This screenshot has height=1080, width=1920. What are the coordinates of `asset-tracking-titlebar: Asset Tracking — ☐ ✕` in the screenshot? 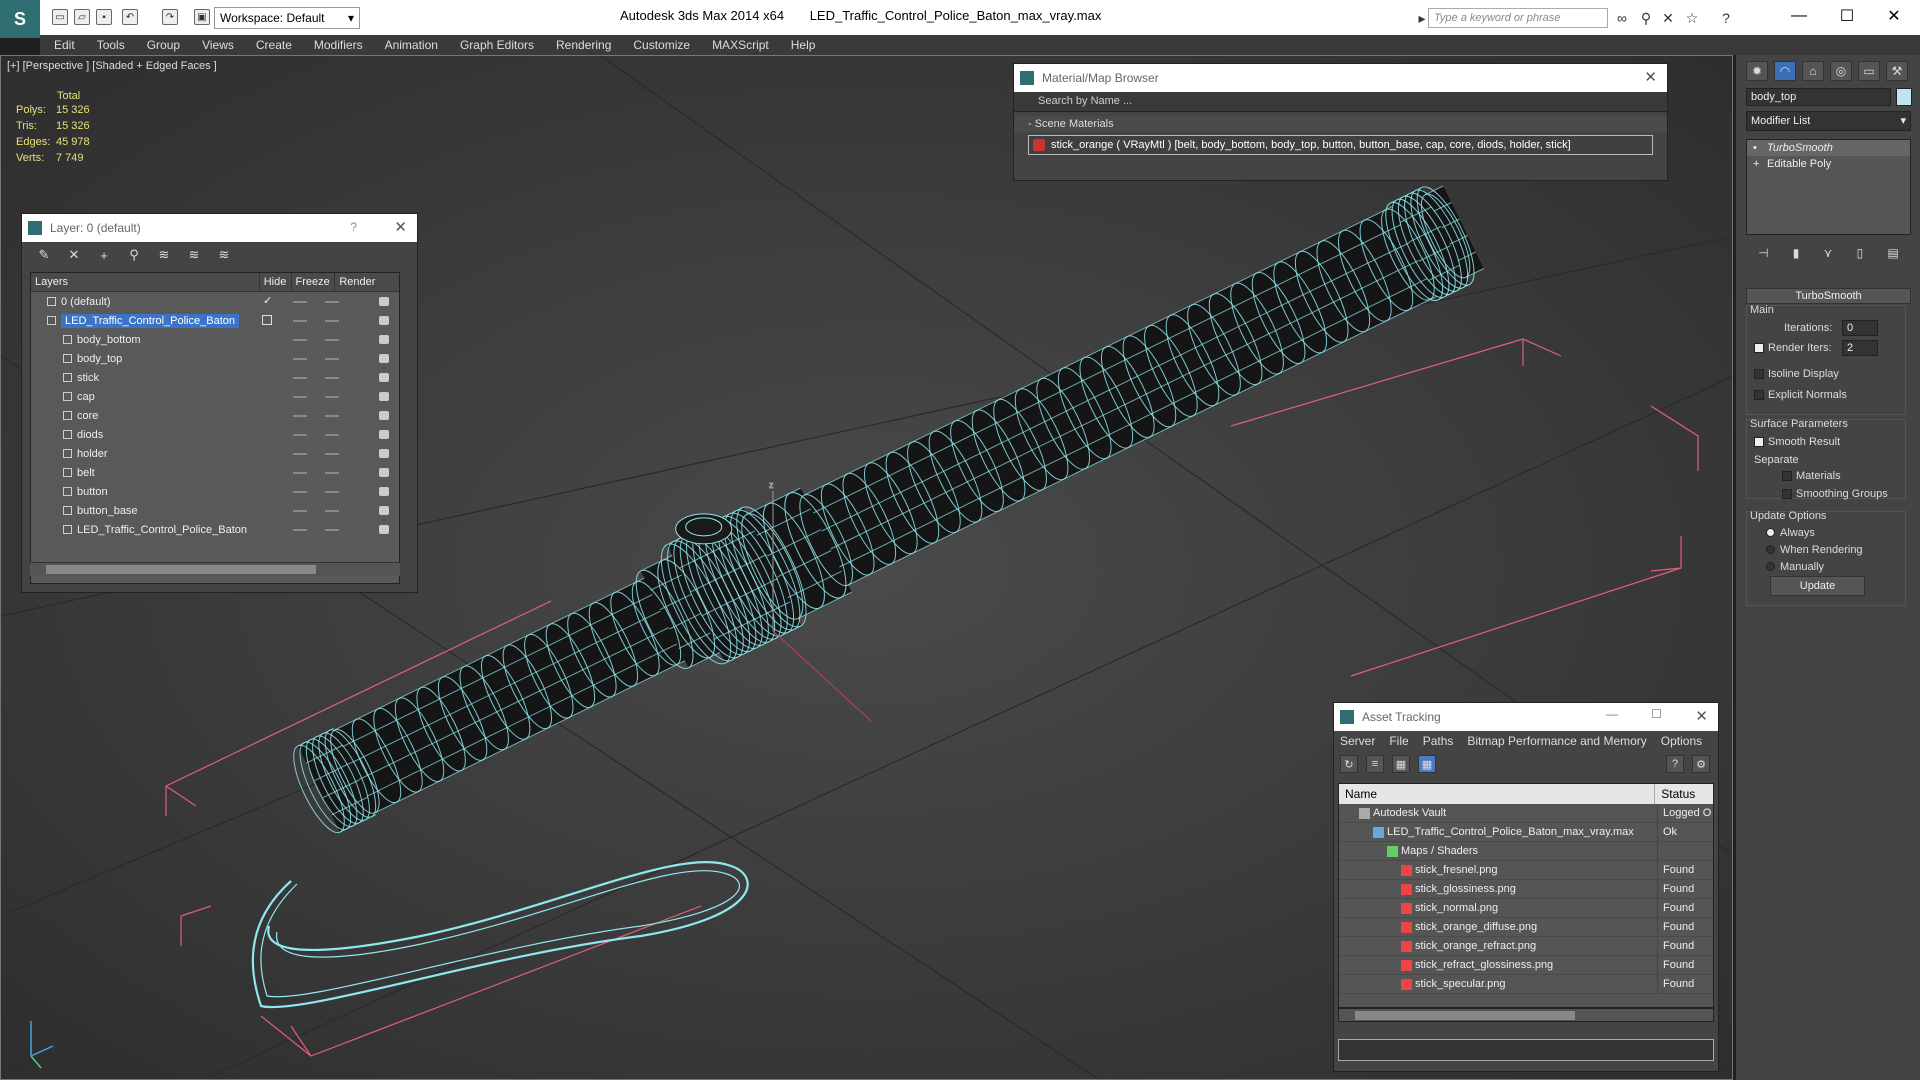 It's located at (1526, 717).